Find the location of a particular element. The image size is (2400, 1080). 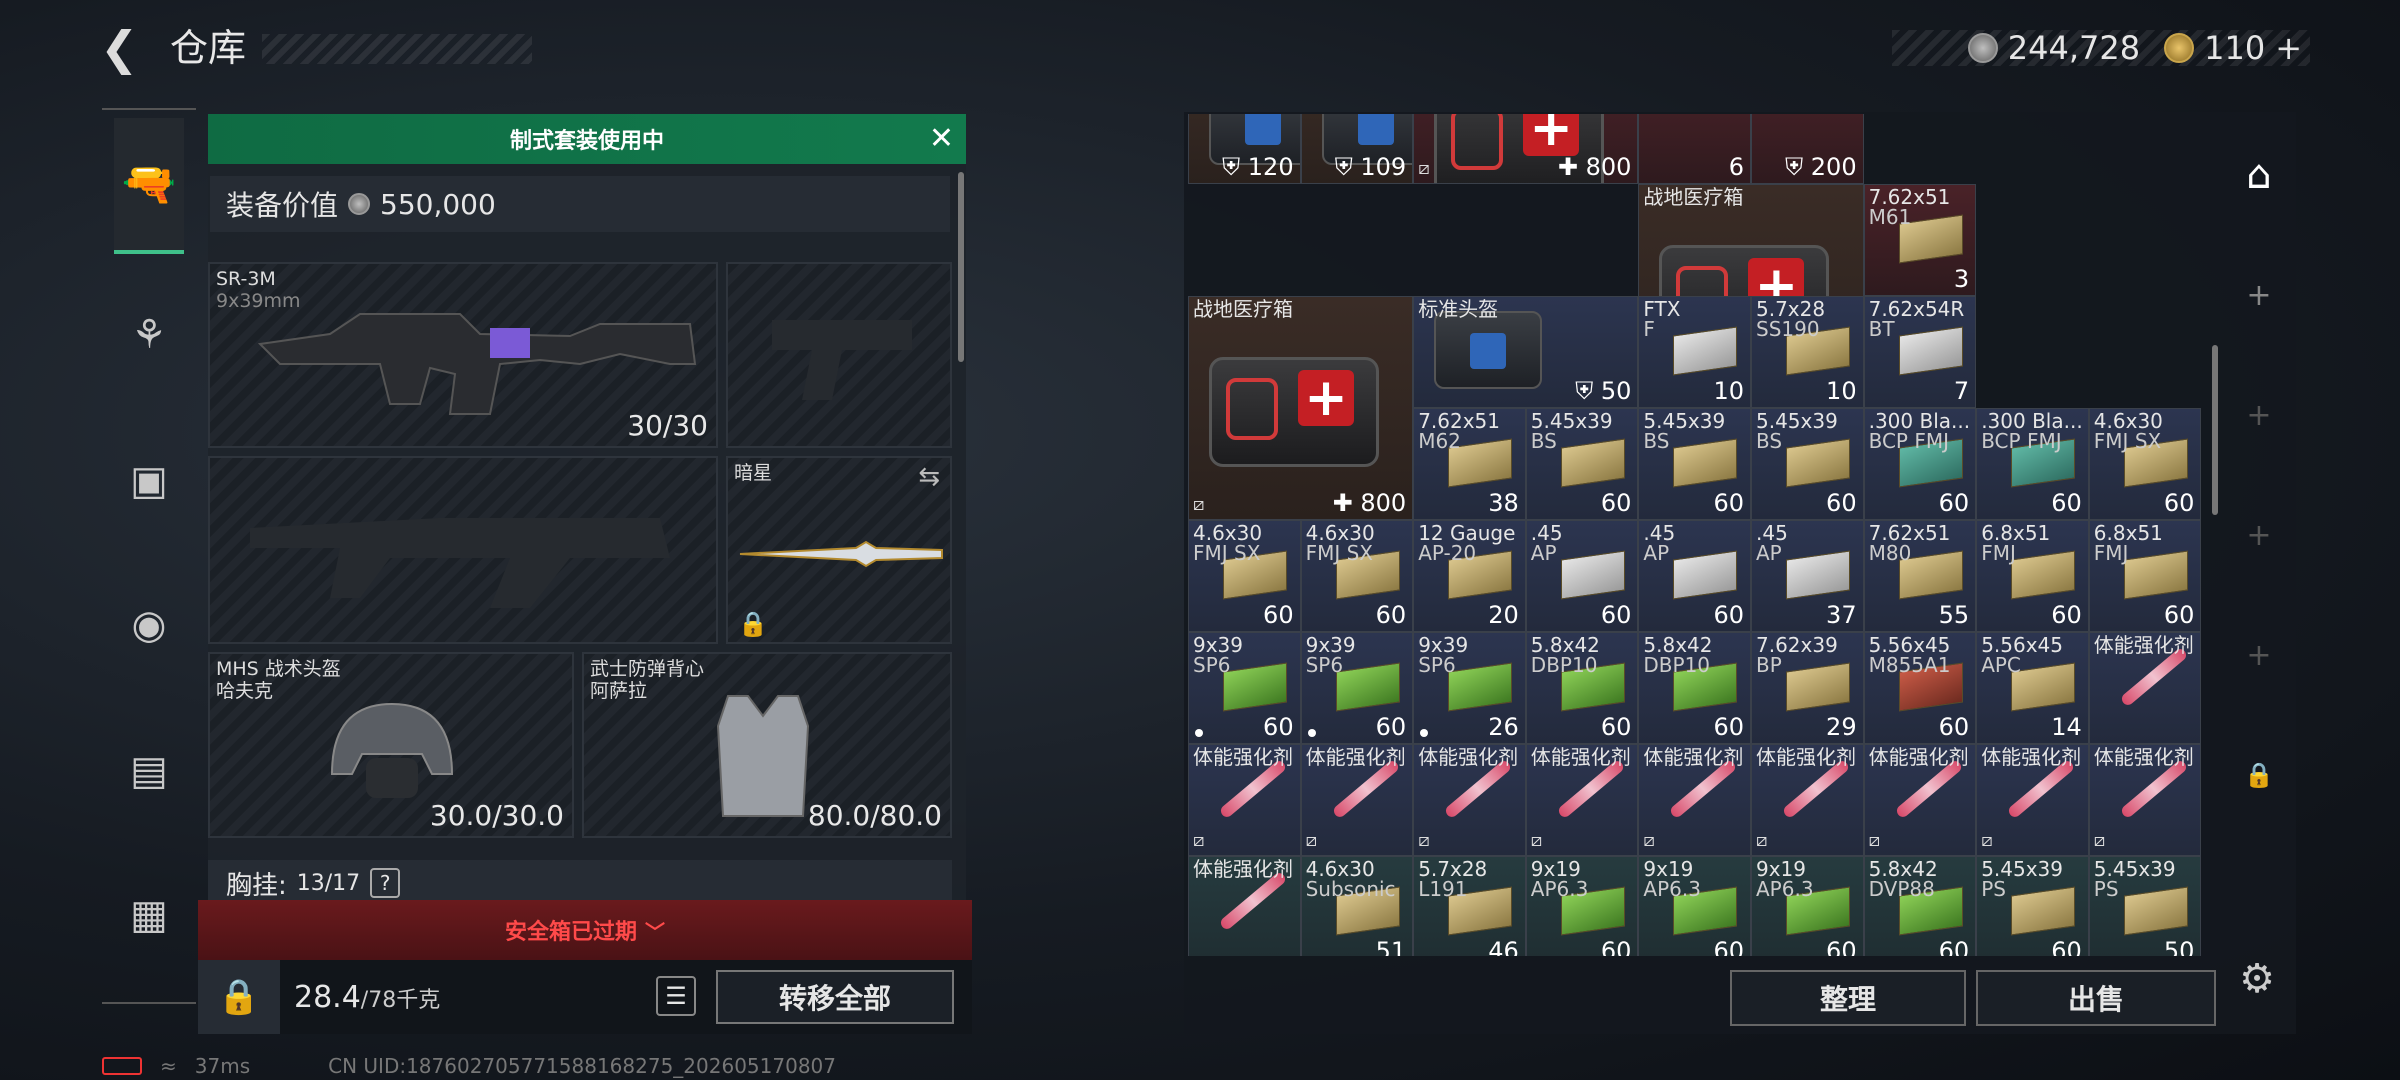

armor-slot: 武士防弹背心 阿萨拉 80.0/80.0 is located at coordinates (767, 745).